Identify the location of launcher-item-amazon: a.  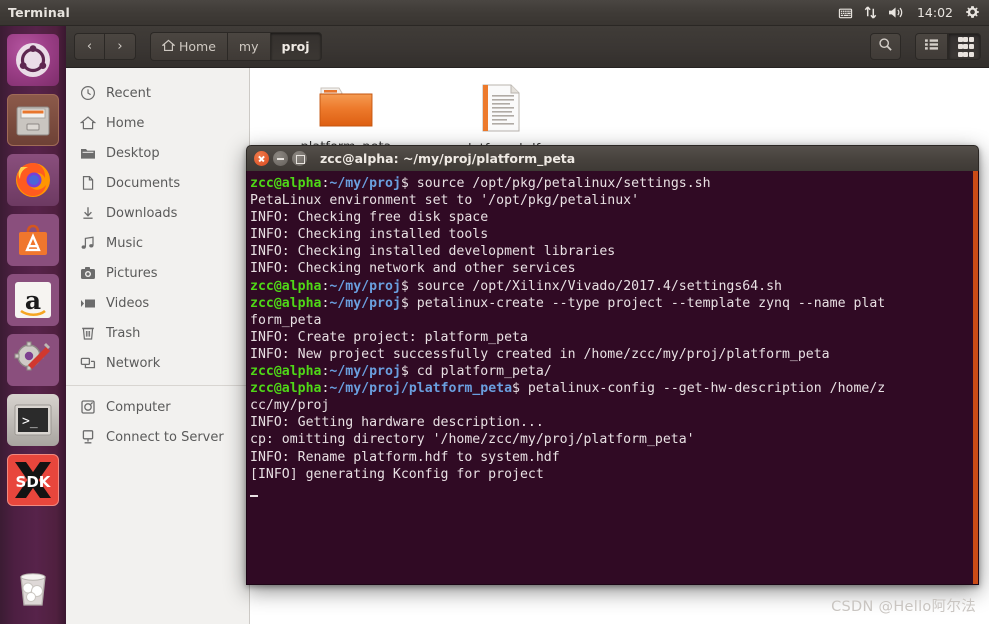
(33, 300).